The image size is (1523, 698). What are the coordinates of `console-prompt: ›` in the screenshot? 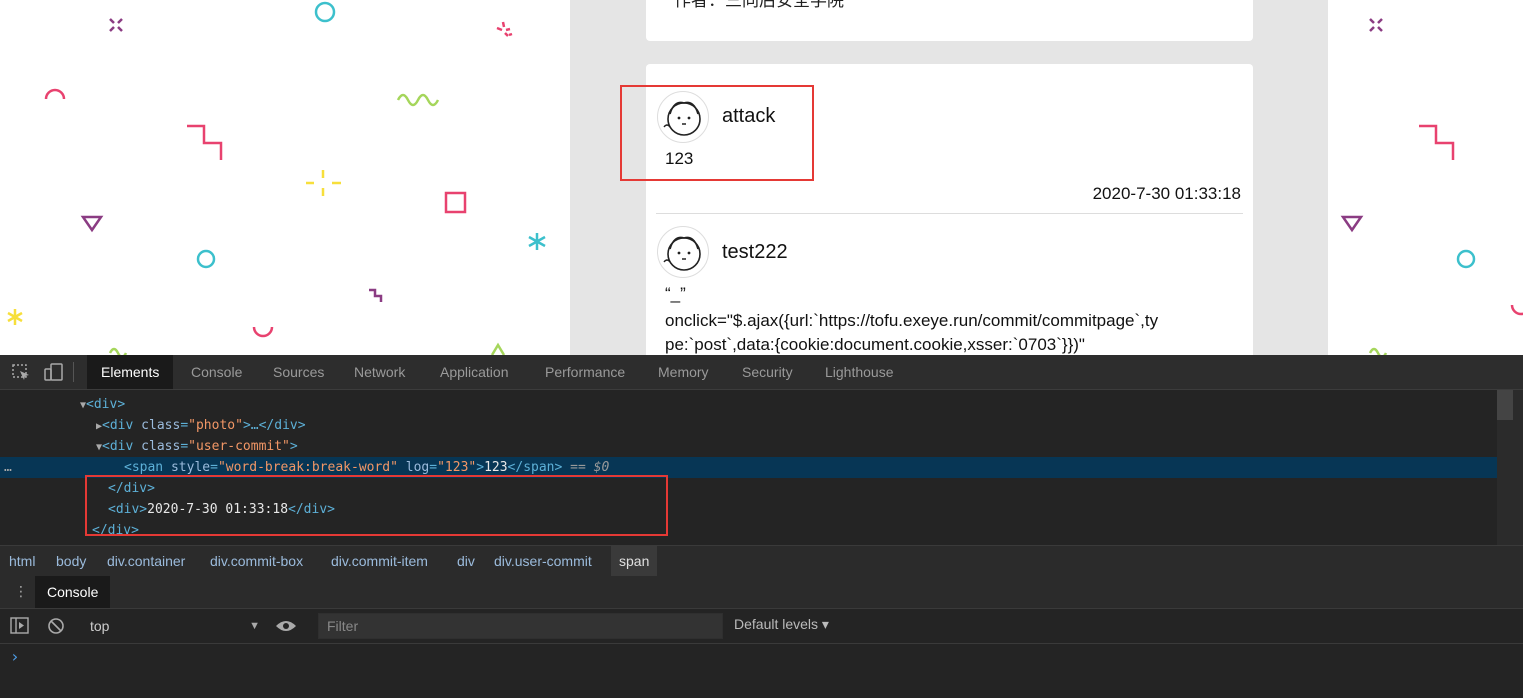 It's located at (15, 656).